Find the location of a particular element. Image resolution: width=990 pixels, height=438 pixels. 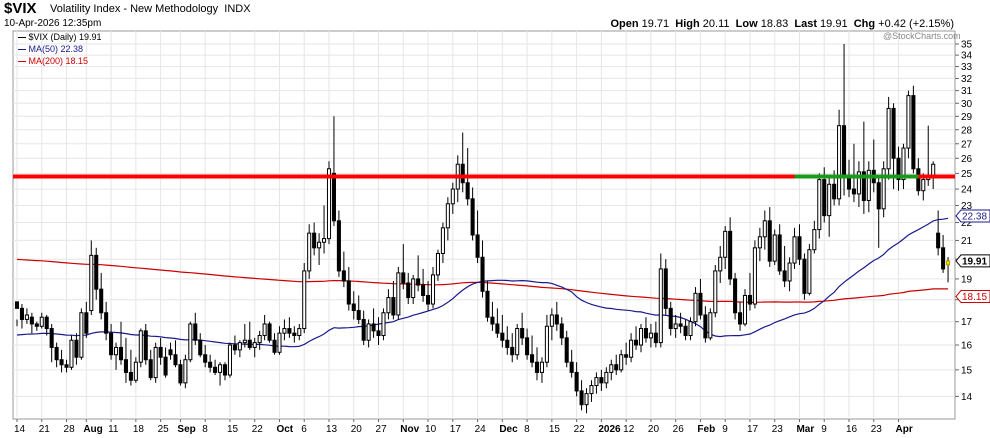

y-tick-label: 26 is located at coordinates (967, 159).